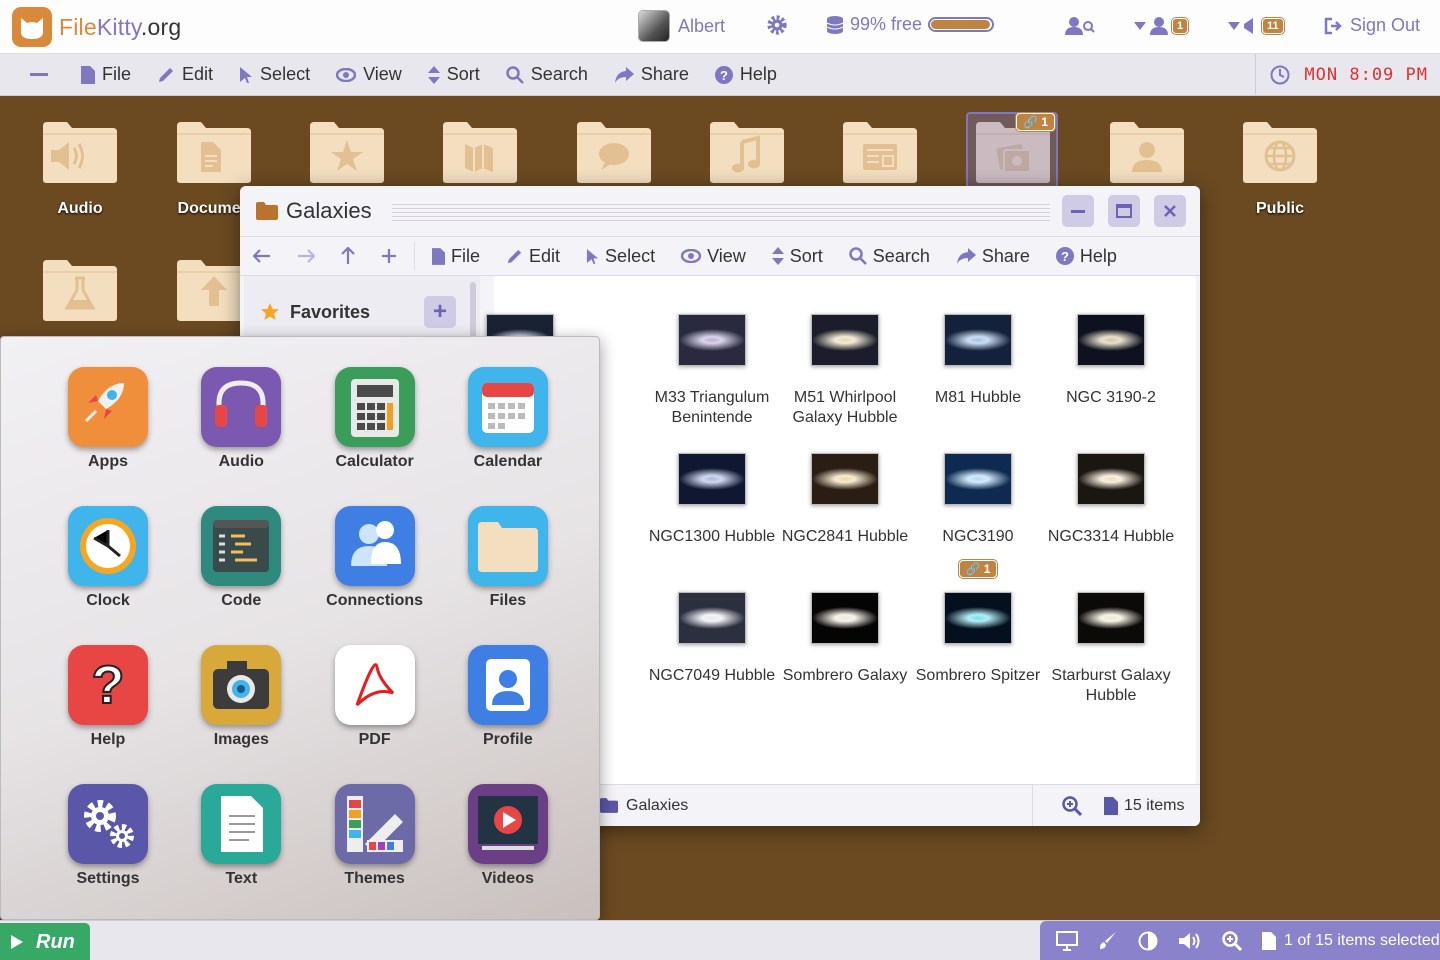 This screenshot has height=960, width=1440. What do you see at coordinates (747, 152) in the screenshot?
I see `desktop-folder-music` at bounding box center [747, 152].